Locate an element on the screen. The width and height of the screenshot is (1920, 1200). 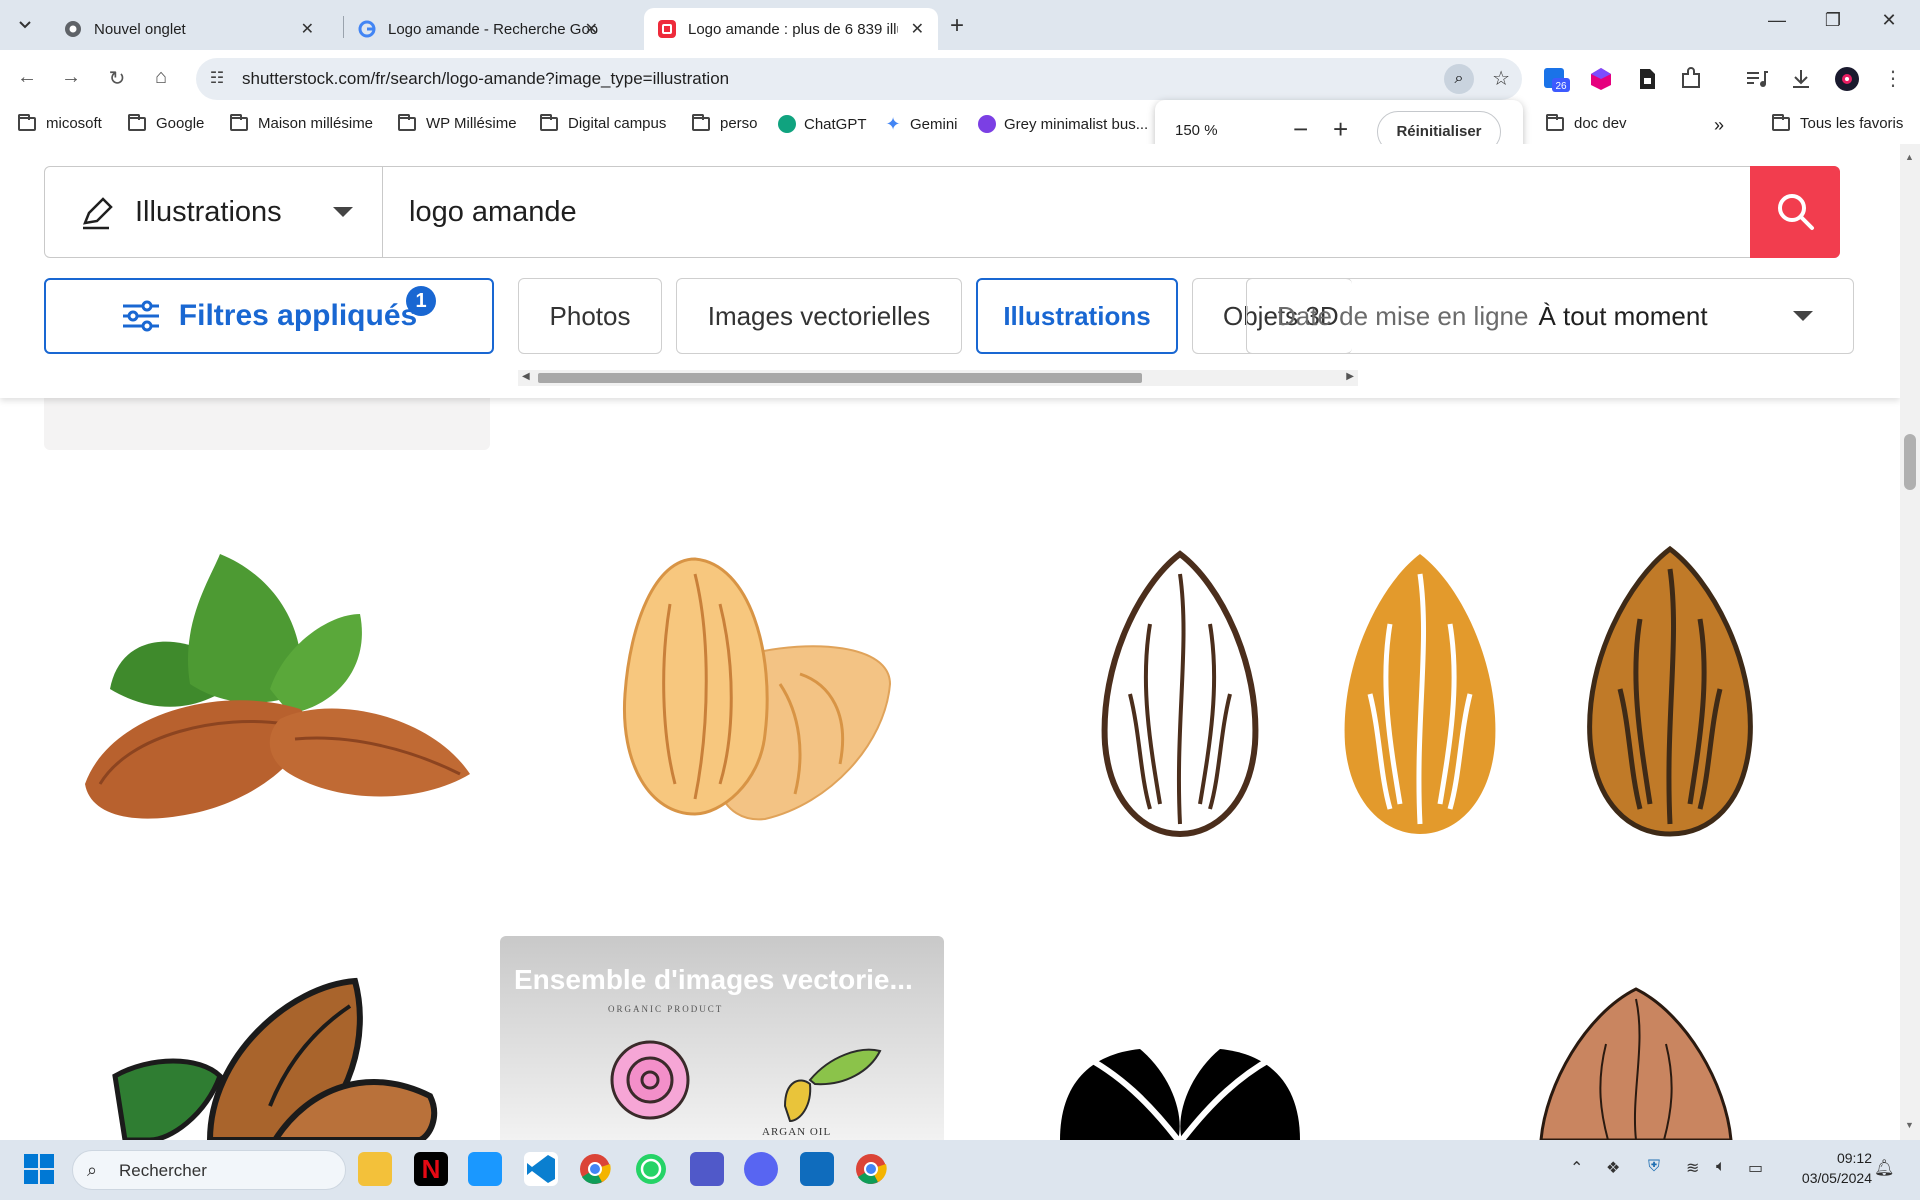
search-bar: Illustrations logo amande is located at coordinates (942, 212).